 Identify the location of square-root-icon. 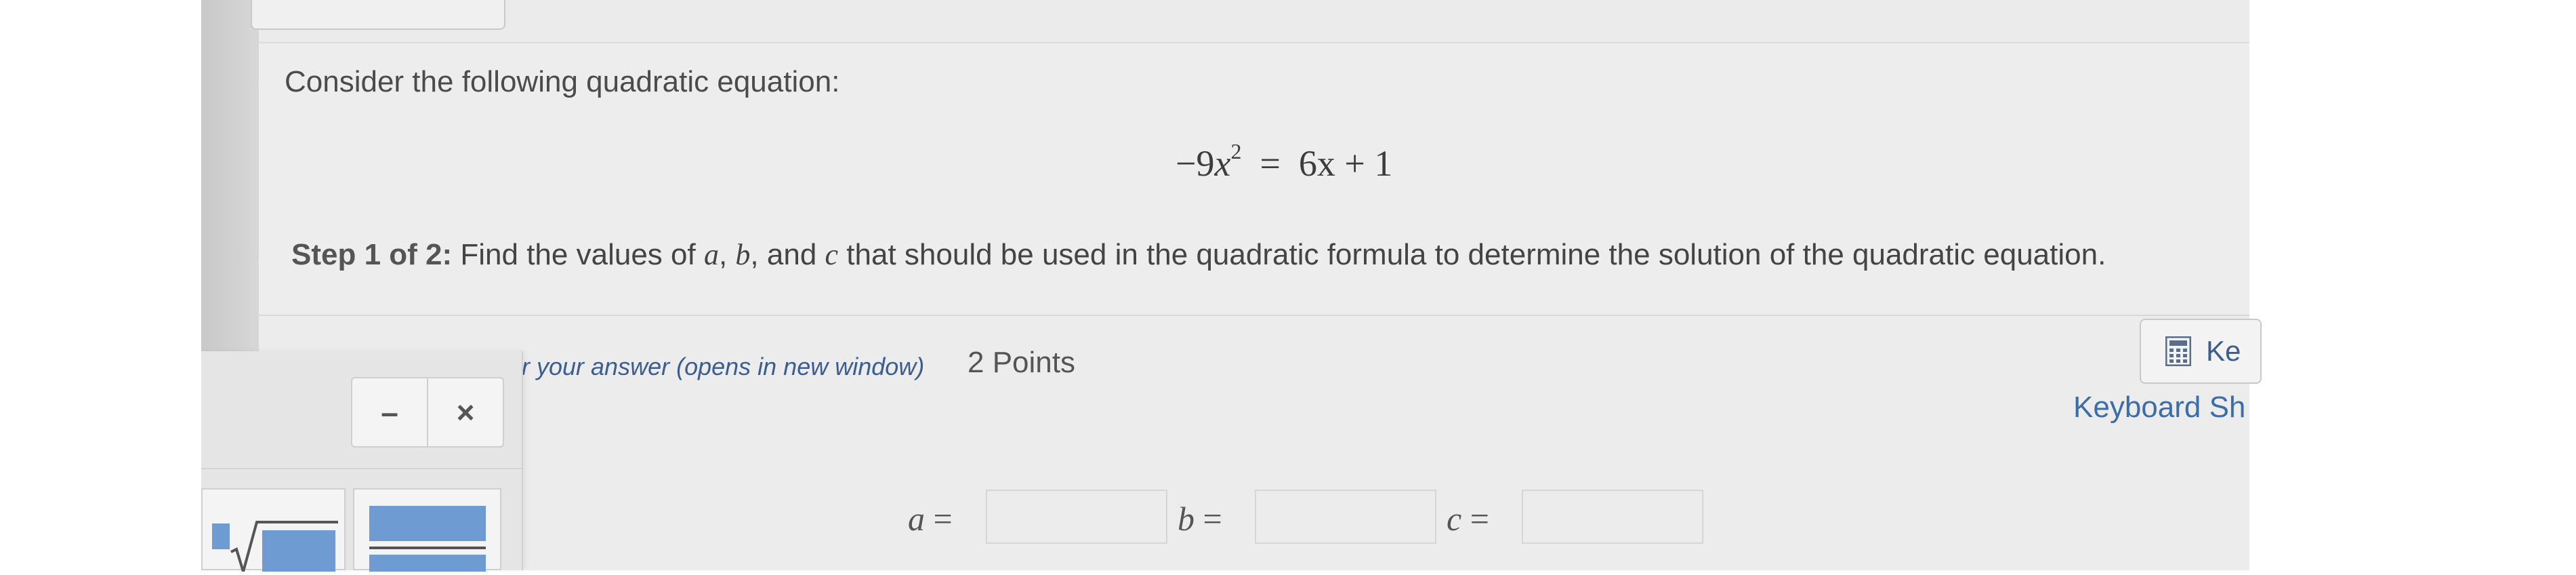
(275, 546).